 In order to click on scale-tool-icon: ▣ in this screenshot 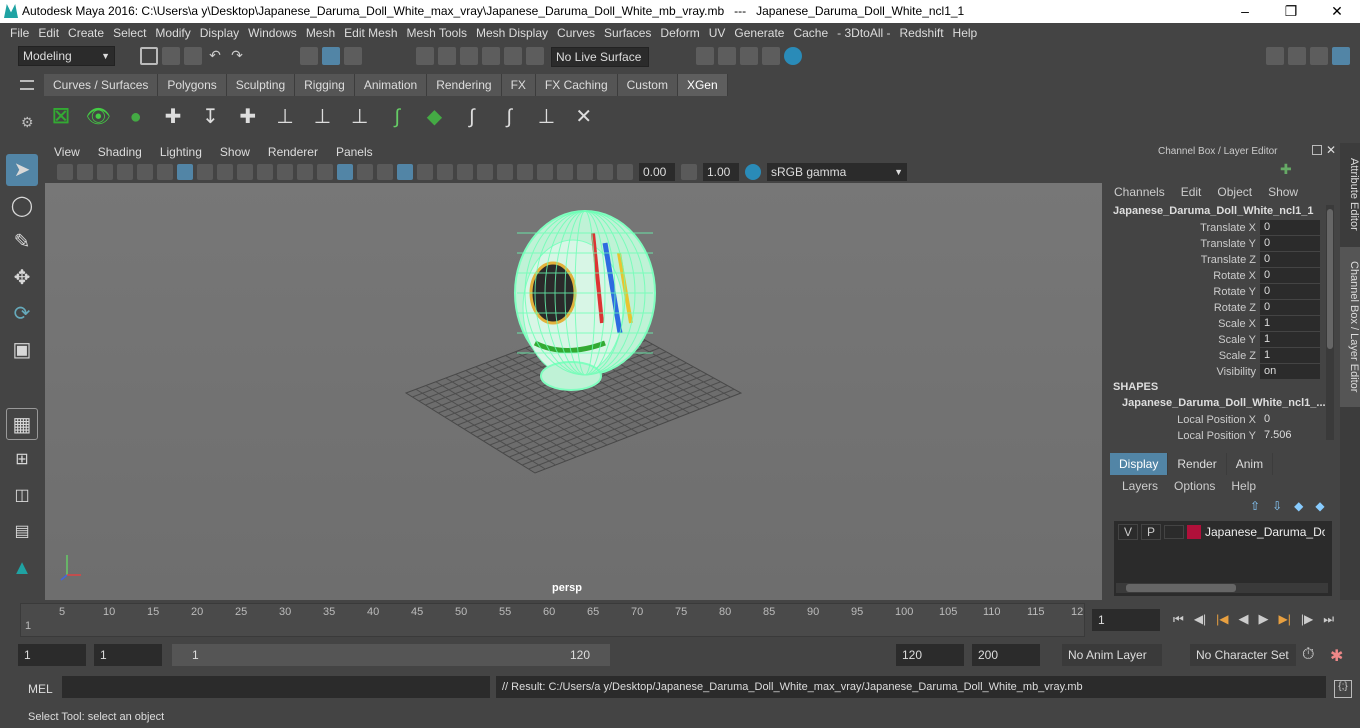, I will do `click(22, 350)`.